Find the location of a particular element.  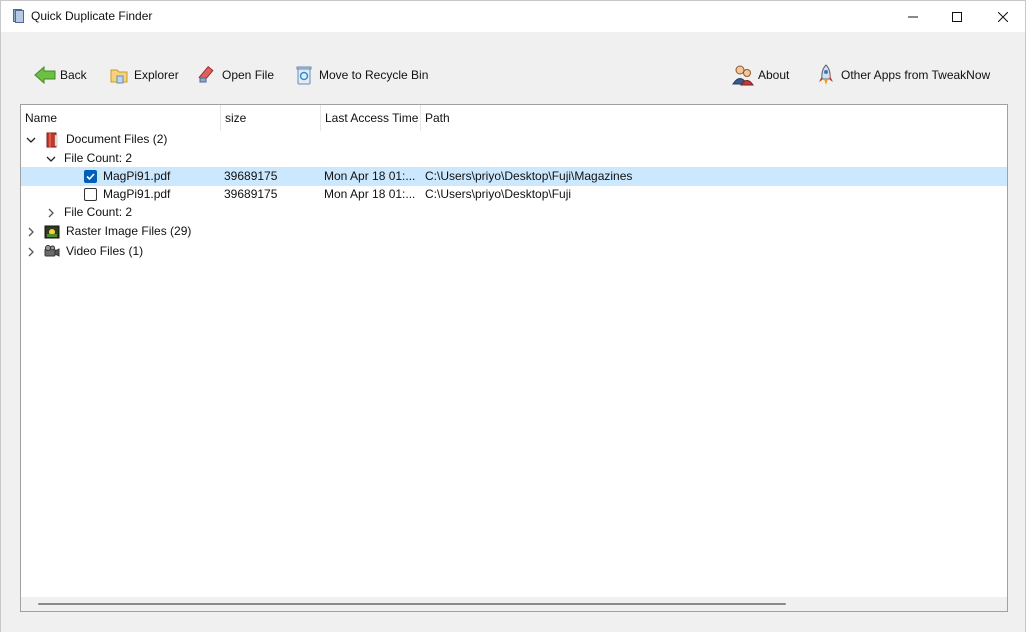

users-icon is located at coordinates (743, 75).